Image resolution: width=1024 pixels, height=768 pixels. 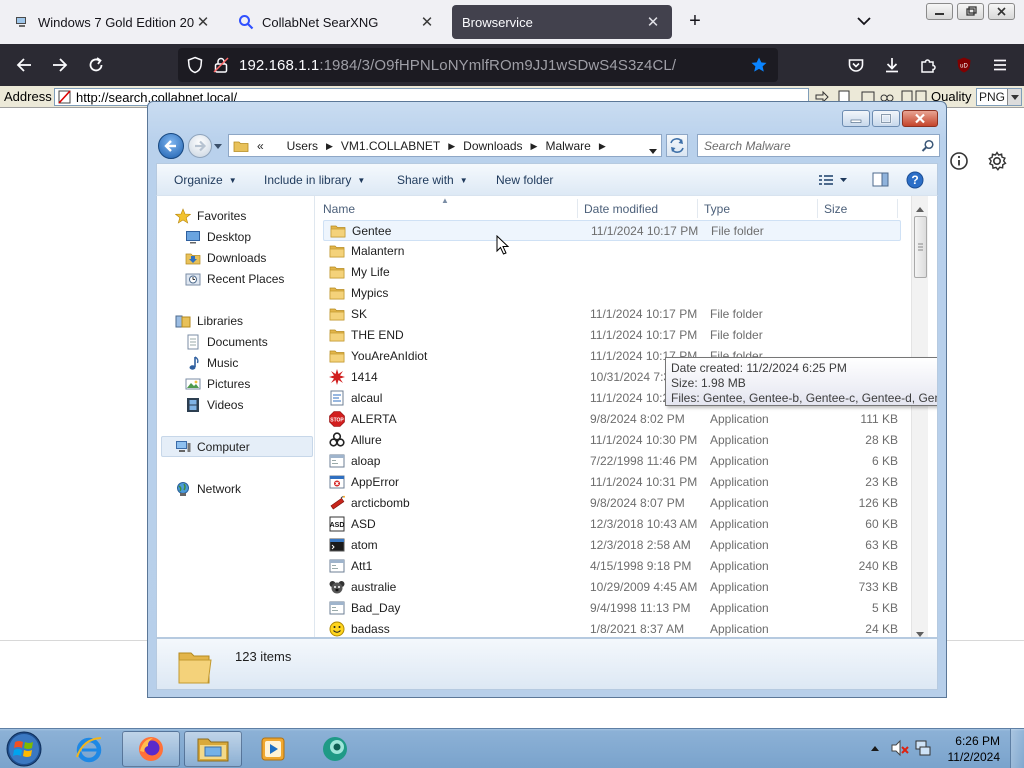 I want to click on nav-recent-places: Recent Places, so click(x=234, y=279).